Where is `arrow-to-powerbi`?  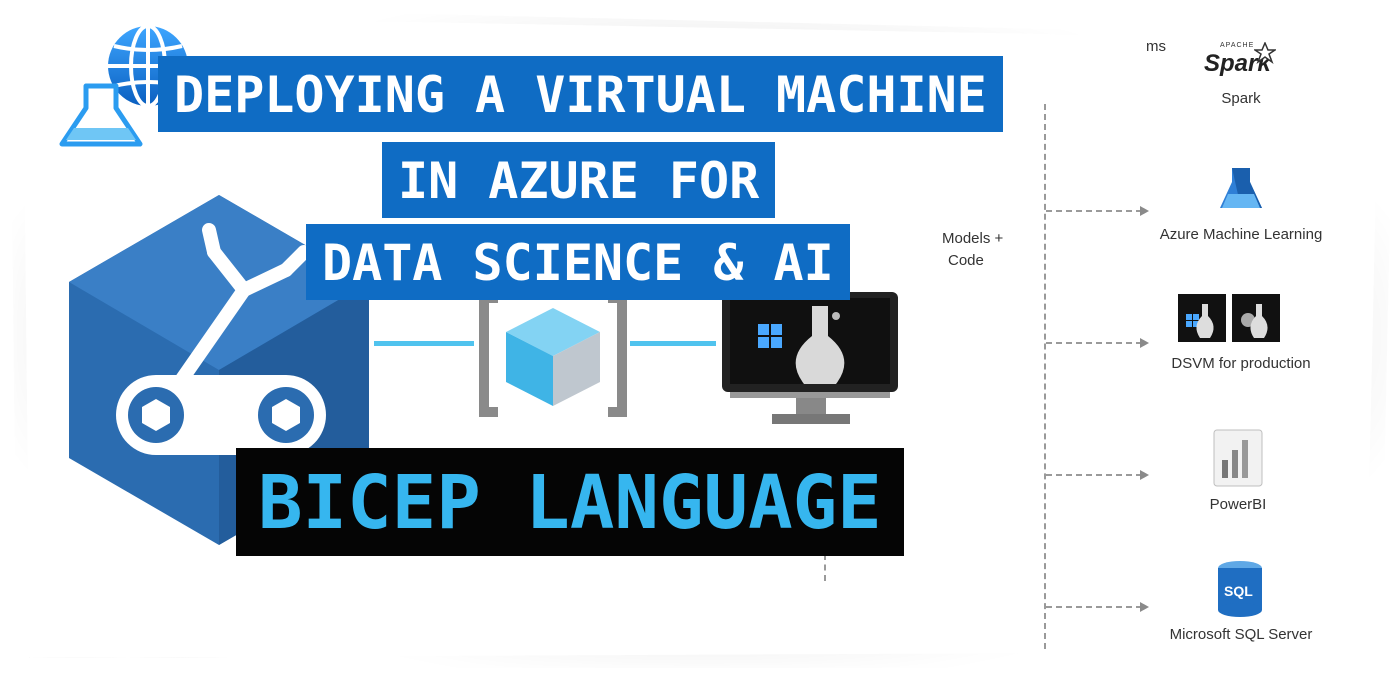 arrow-to-powerbi is located at coordinates (1094, 475).